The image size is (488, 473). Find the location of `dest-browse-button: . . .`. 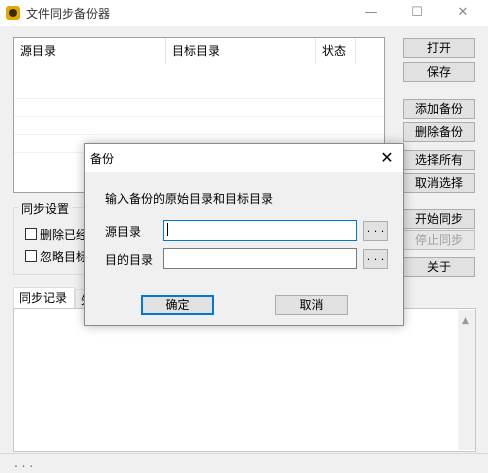

dest-browse-button: . . . is located at coordinates (375, 259).